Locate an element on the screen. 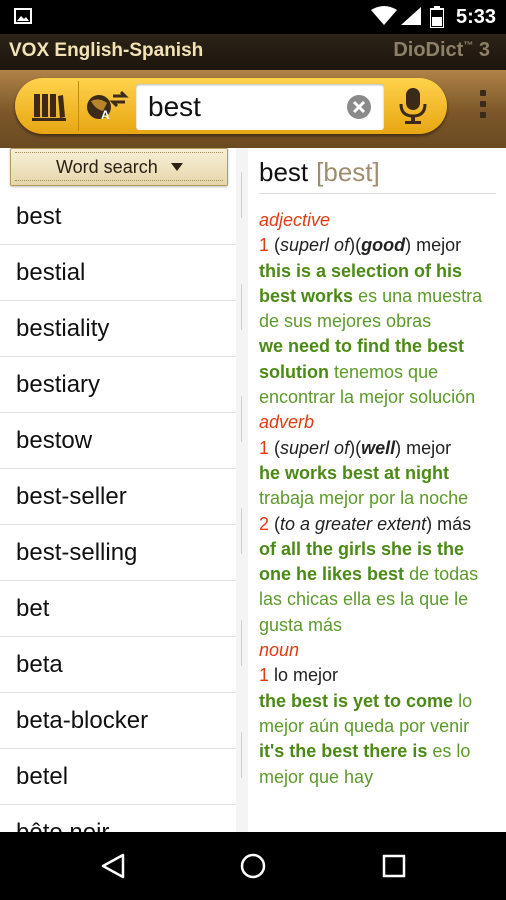  example-english: the best is yet to come is located at coordinates (356, 700).